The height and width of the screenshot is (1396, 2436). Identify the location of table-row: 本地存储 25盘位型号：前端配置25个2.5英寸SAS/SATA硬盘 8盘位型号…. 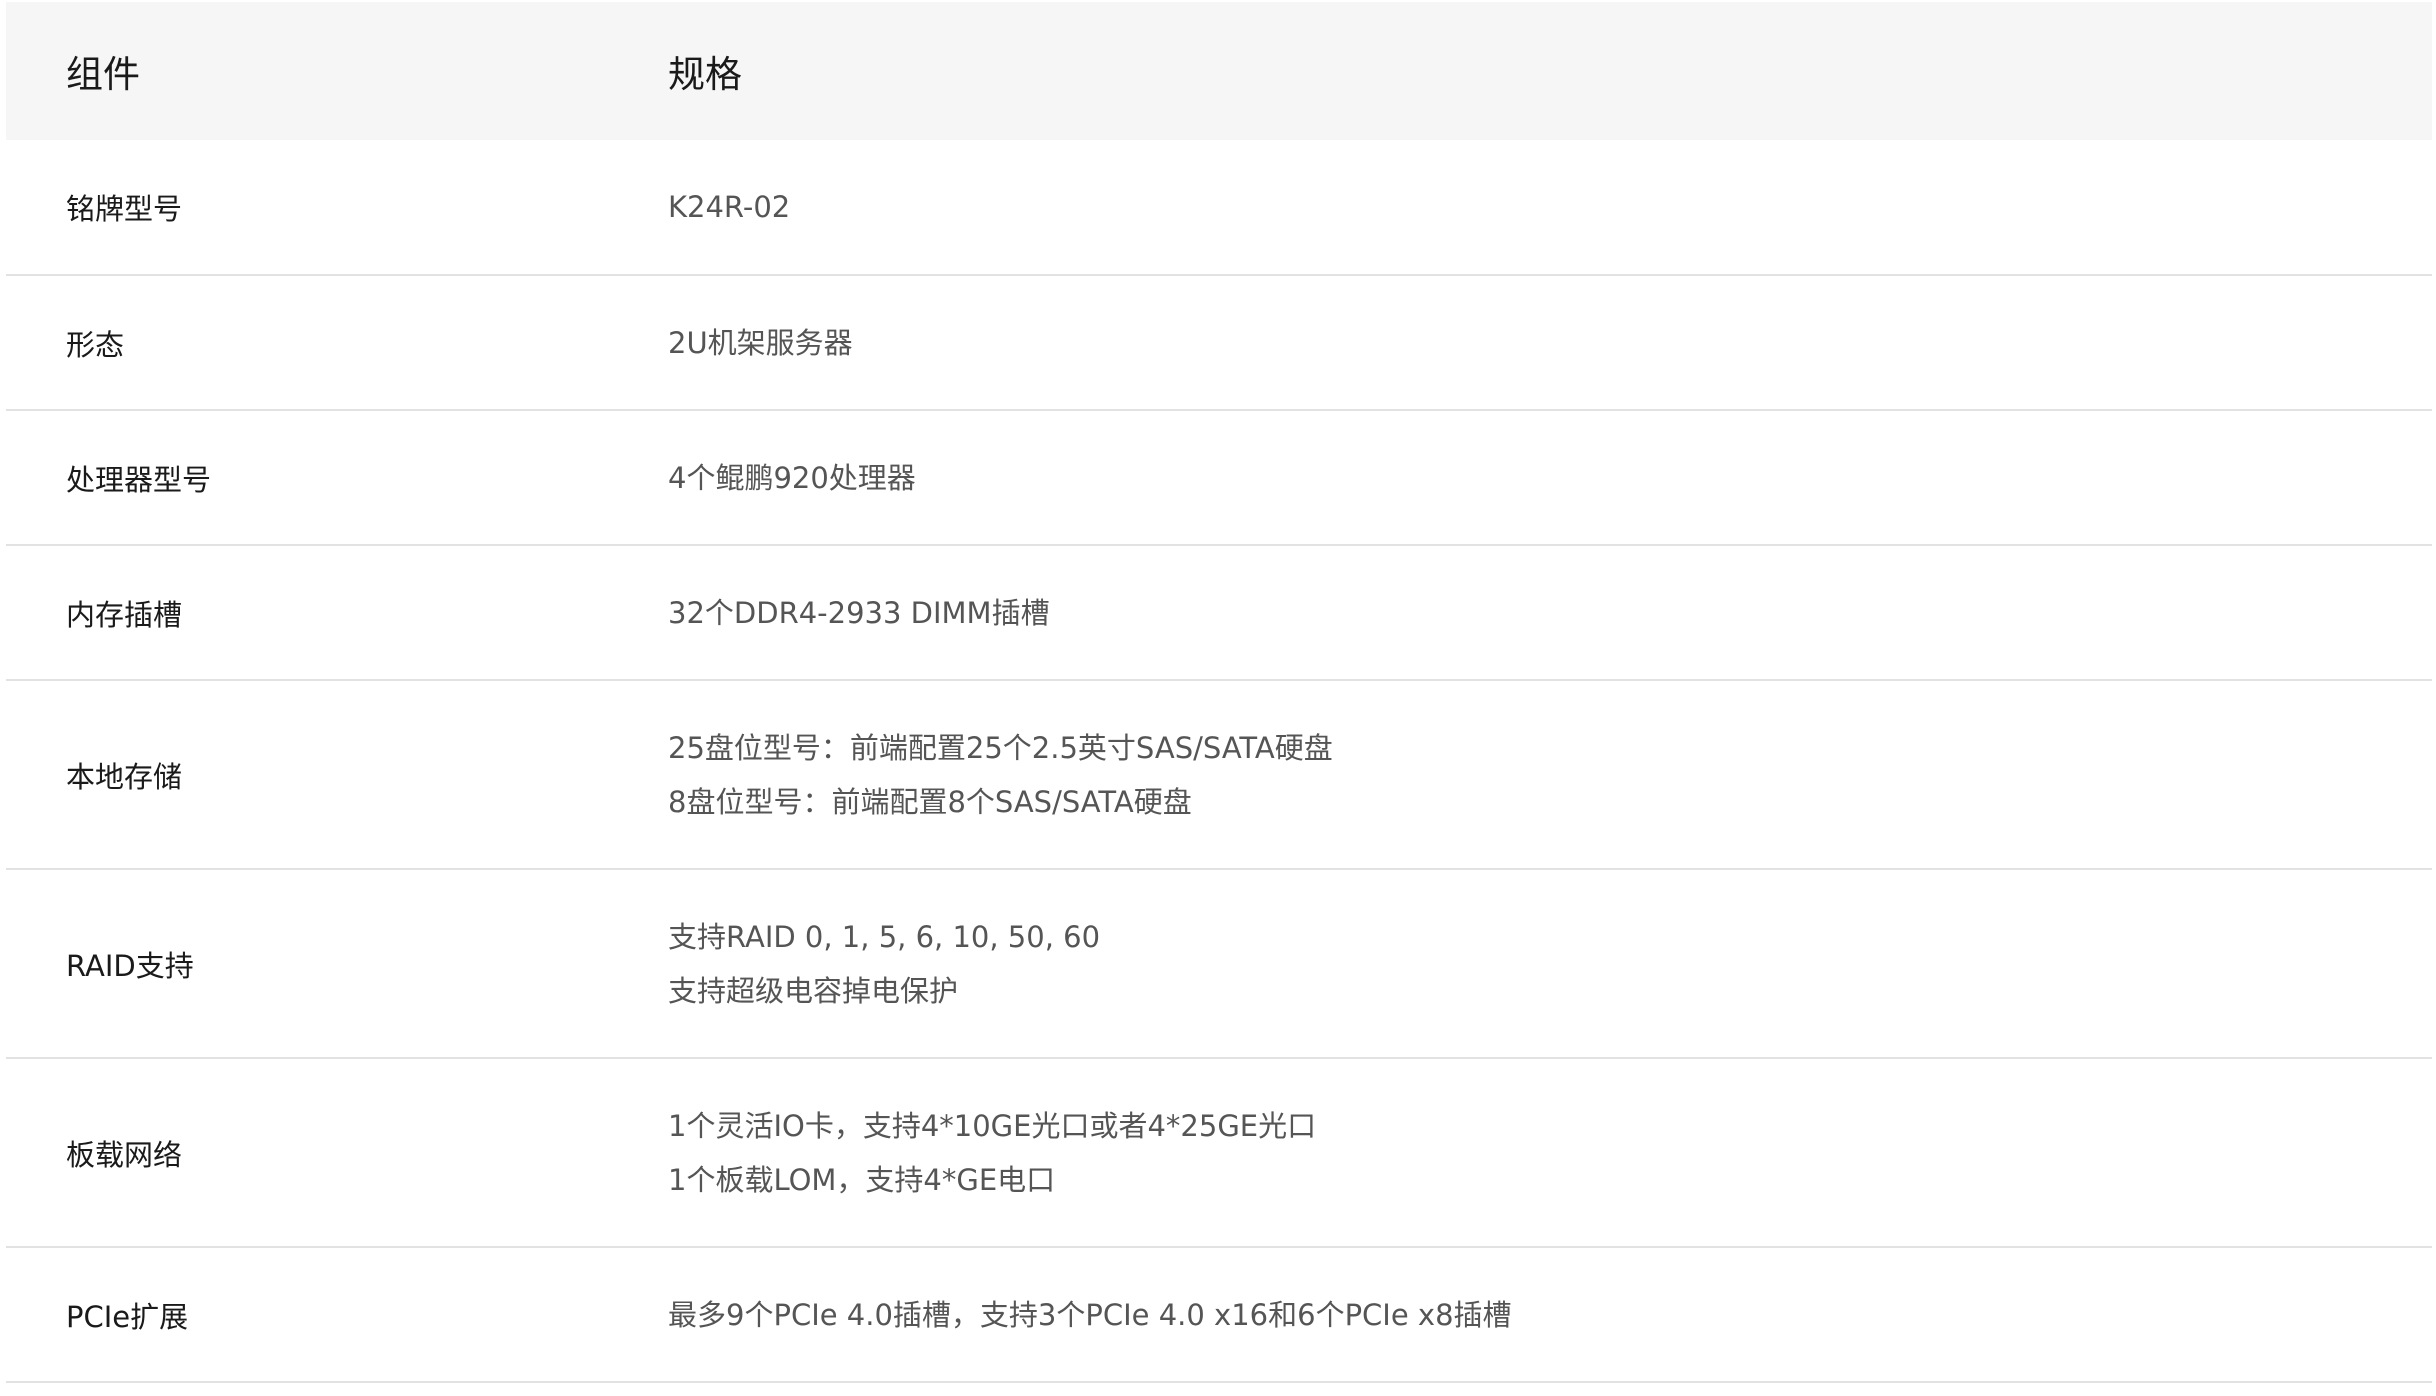
(1219, 774).